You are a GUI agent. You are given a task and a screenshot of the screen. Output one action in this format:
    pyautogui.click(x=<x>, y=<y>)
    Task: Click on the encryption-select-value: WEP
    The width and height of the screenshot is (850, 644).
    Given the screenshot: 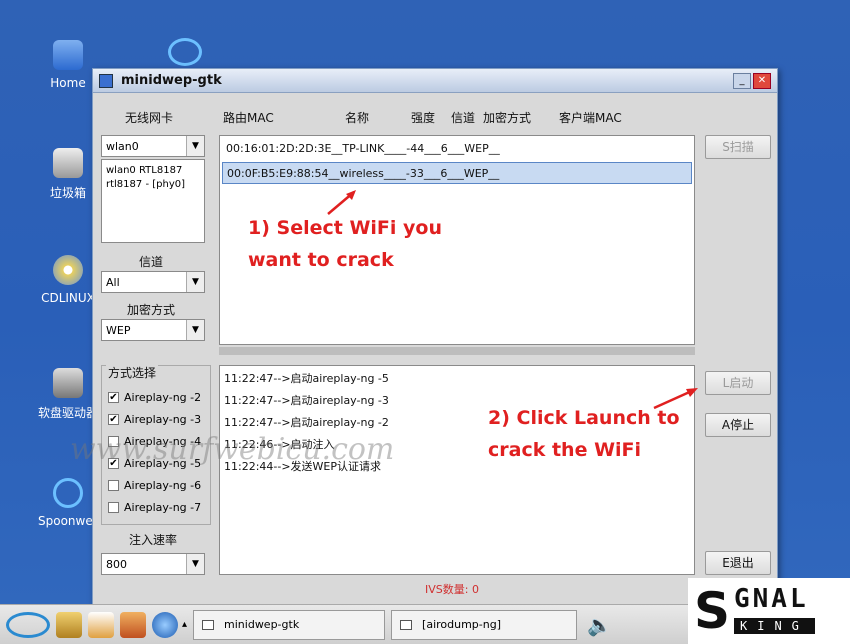 What is the action you would take?
    pyautogui.click(x=118, y=330)
    